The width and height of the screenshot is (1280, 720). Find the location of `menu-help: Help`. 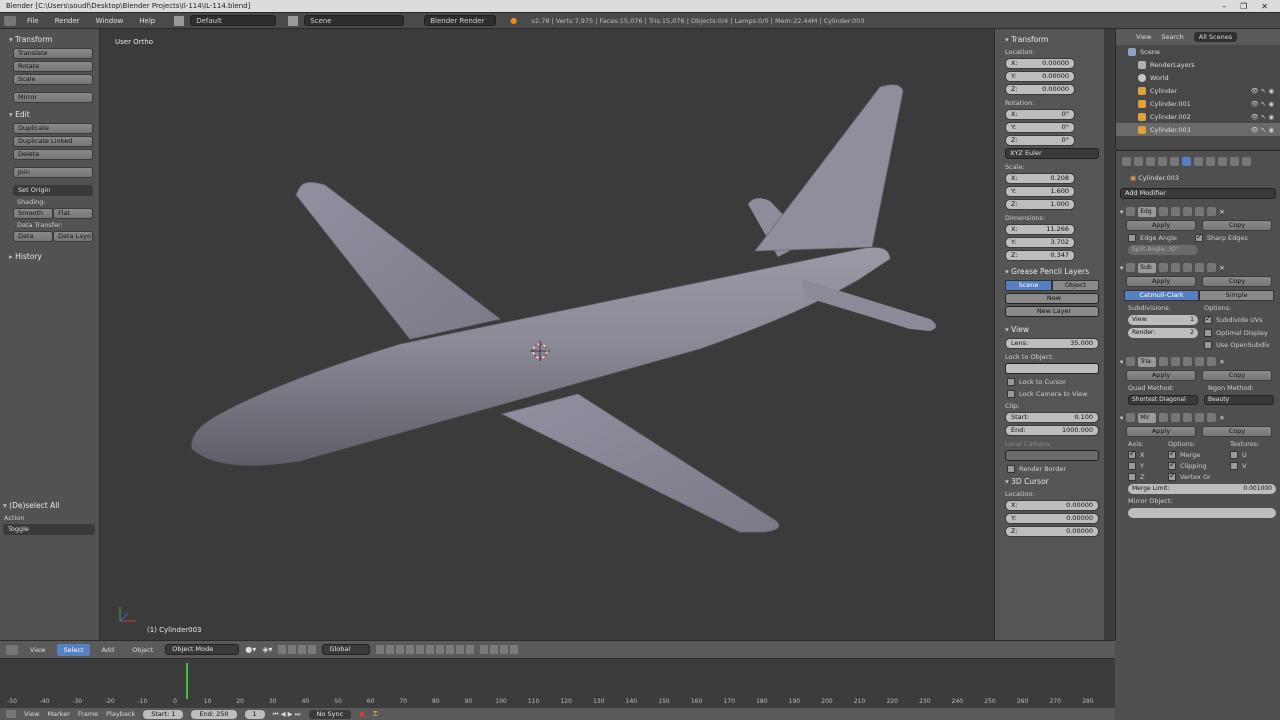

menu-help: Help is located at coordinates (147, 21).